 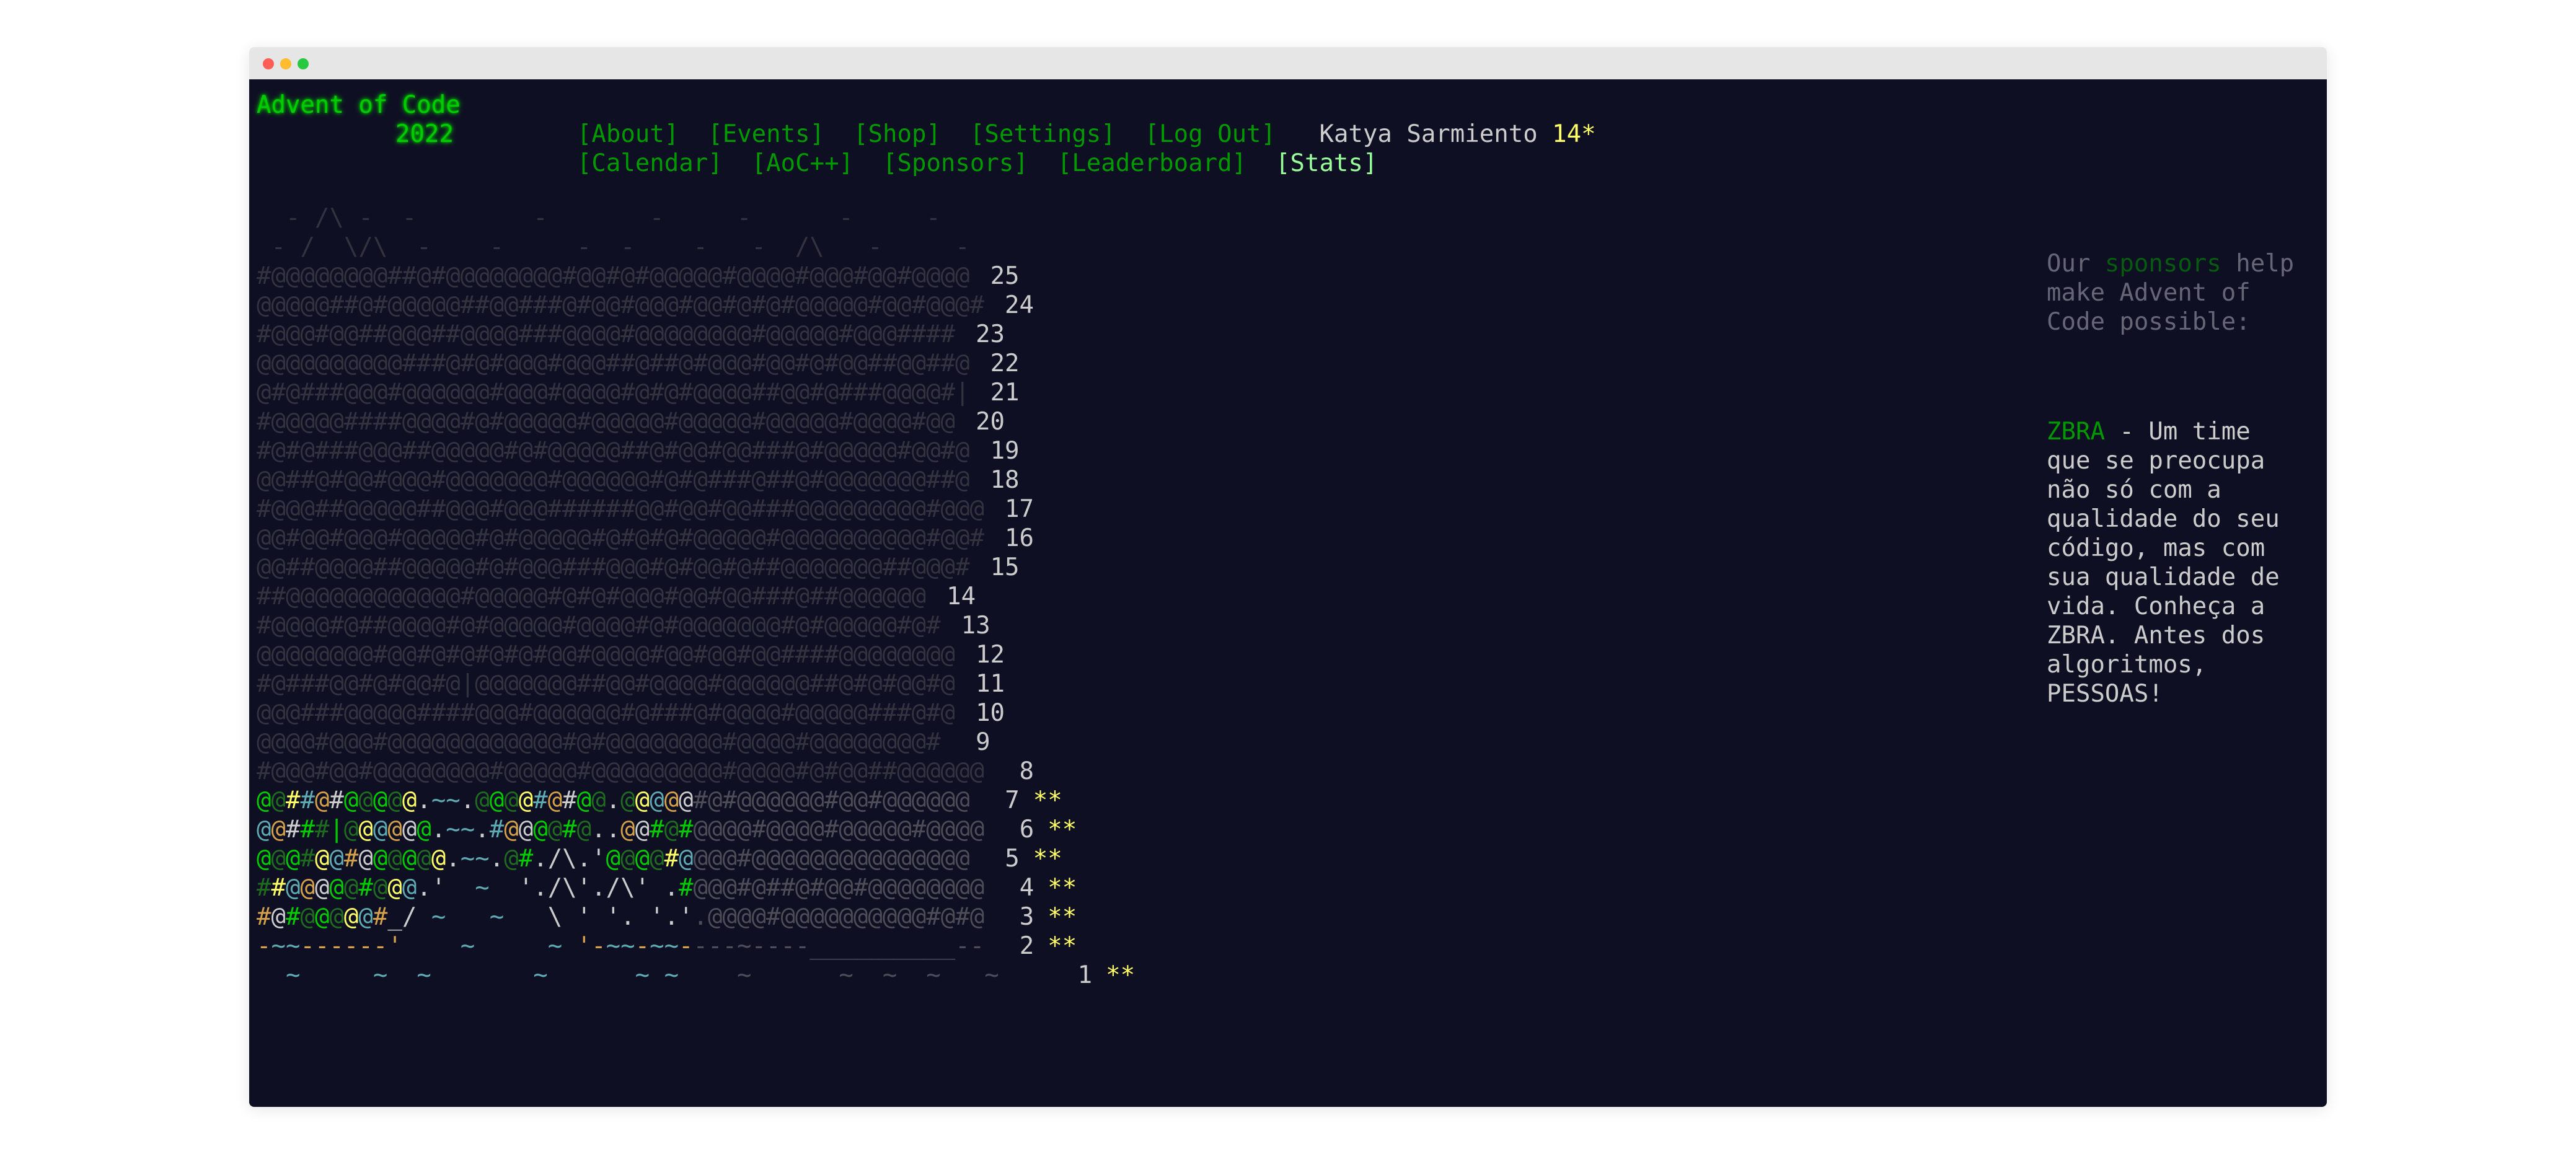 What do you see at coordinates (997, 567) in the screenshot?
I see `calendar-day-number: 15` at bounding box center [997, 567].